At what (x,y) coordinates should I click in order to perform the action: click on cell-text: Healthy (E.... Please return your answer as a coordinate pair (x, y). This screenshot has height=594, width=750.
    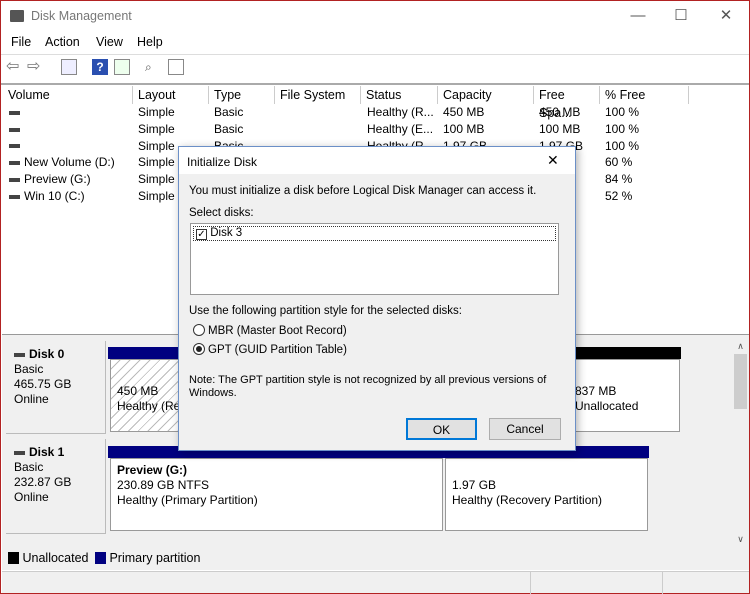
    Looking at the image, I should click on (400, 128).